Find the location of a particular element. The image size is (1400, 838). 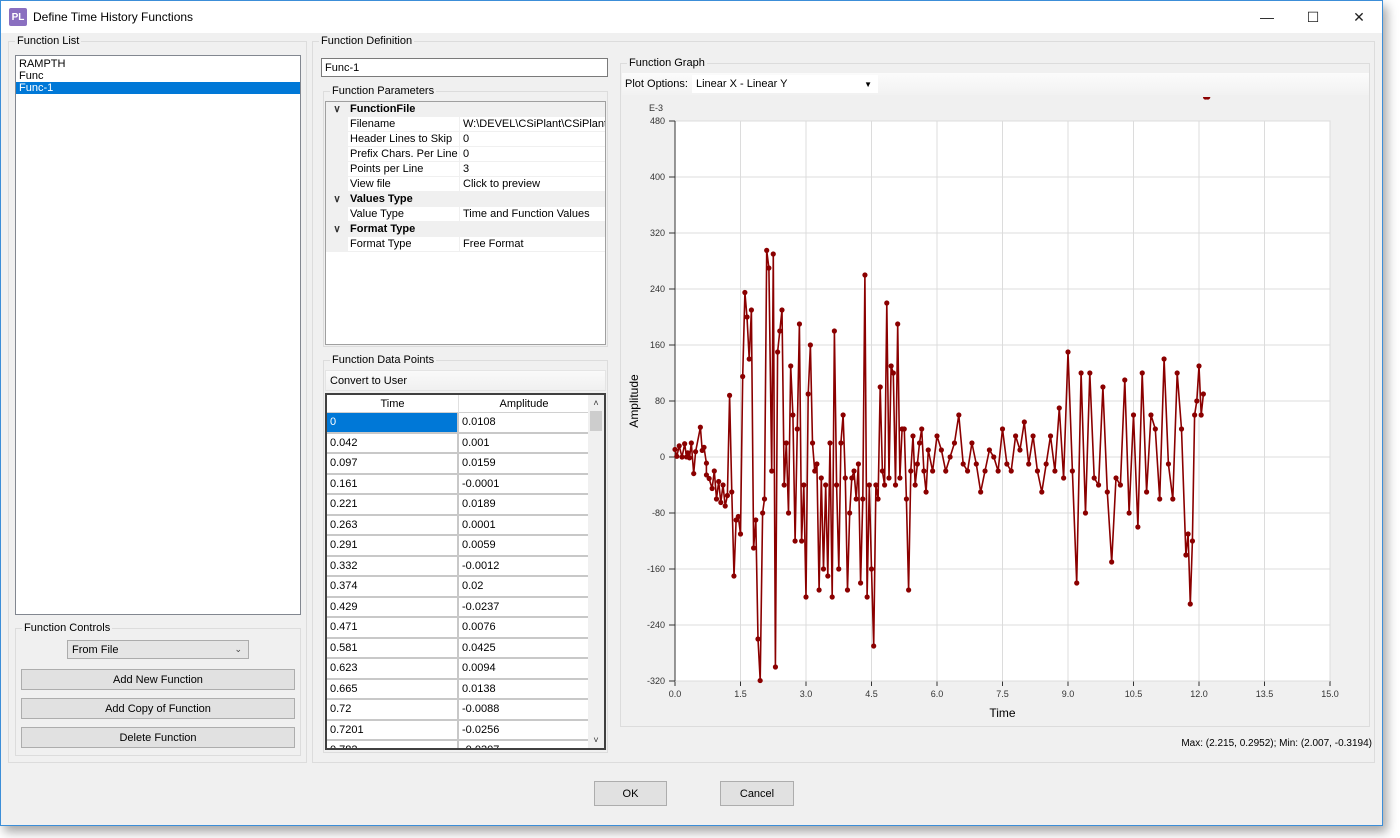

amplitude-cell: 0.0425 is located at coordinates (524, 648).